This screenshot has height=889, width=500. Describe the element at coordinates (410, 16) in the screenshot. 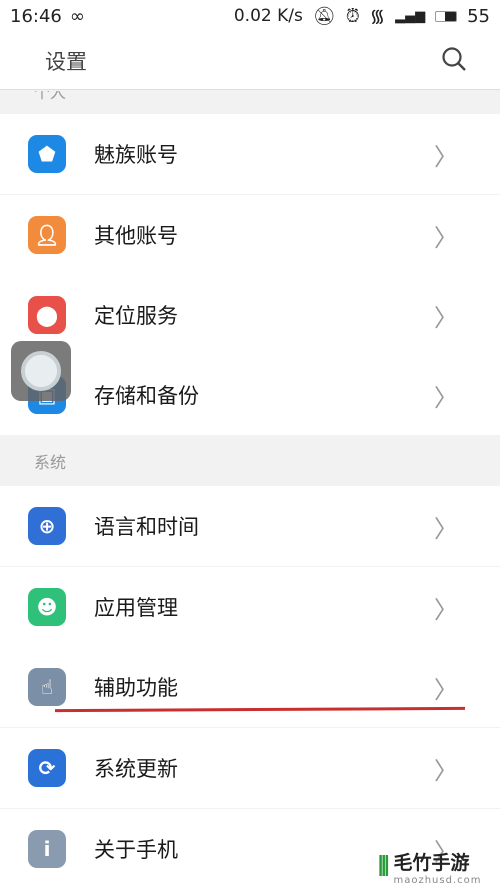

I see `signal-icon: ▂▄▆` at that location.